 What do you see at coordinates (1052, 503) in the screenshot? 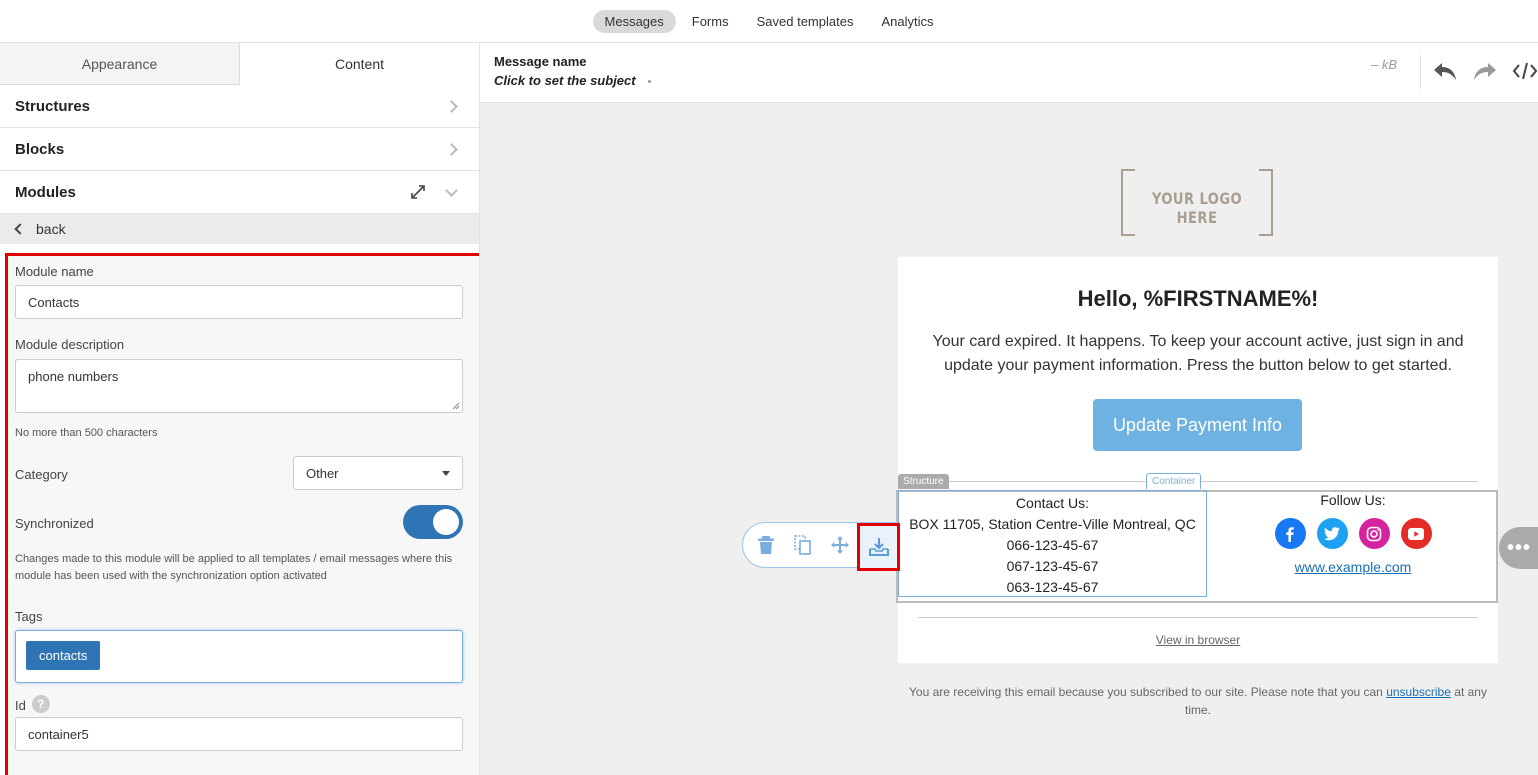
I see `contact-title: Contact Us:` at bounding box center [1052, 503].